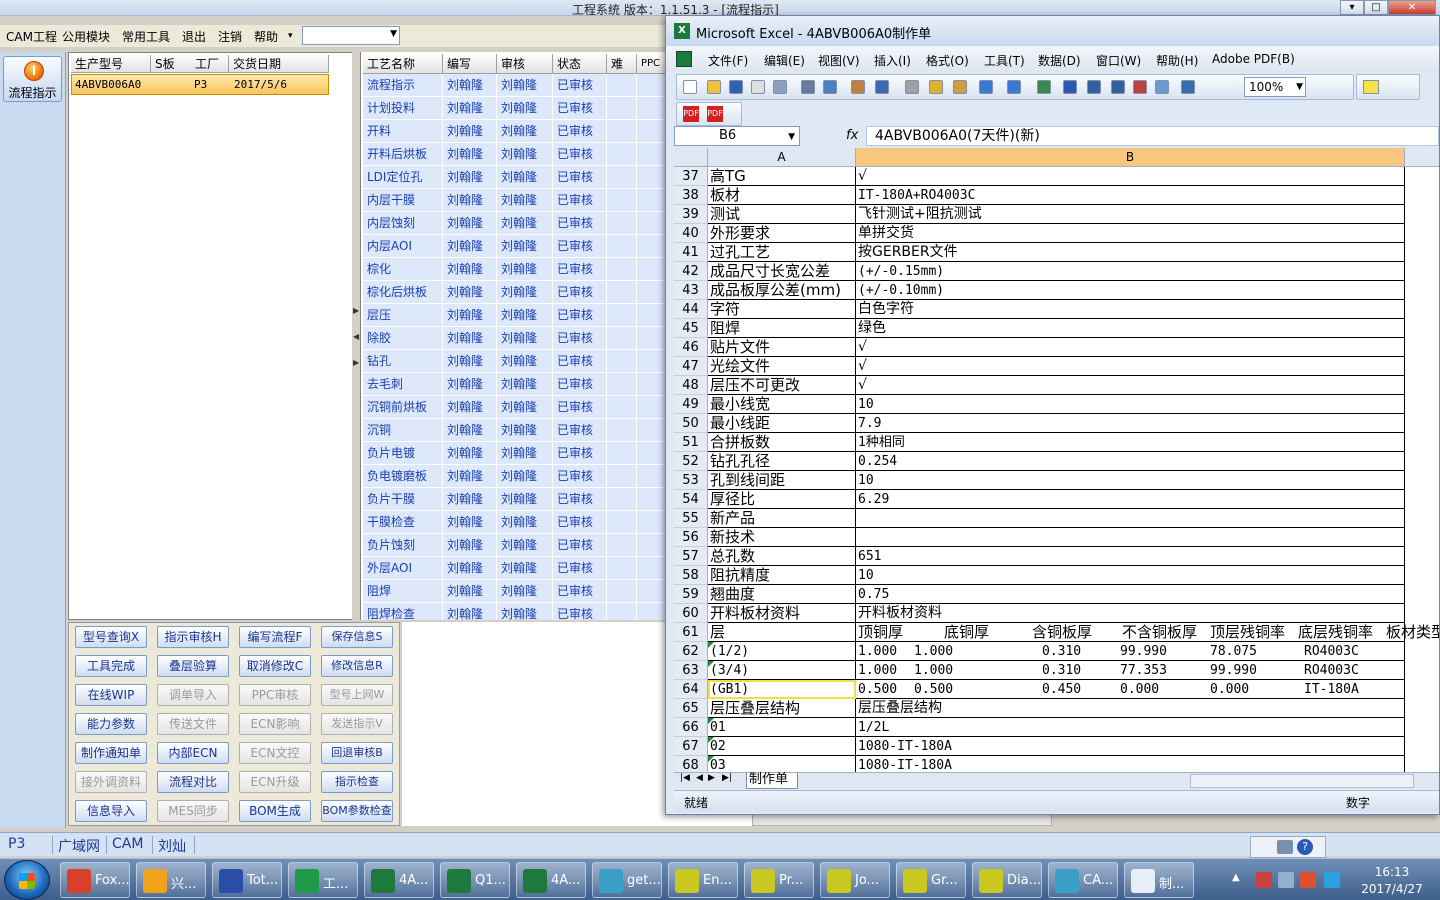  I want to click on first-sheet-icon: |◀, so click(685, 778).